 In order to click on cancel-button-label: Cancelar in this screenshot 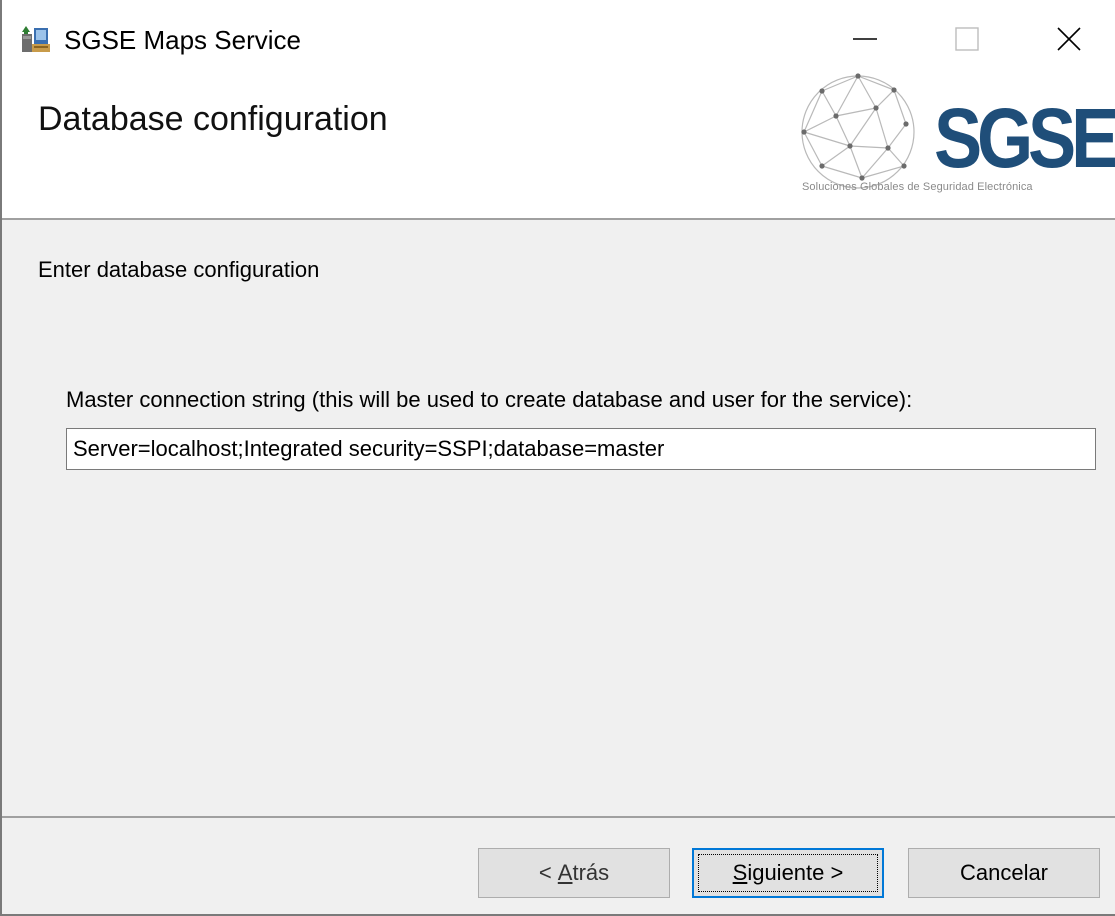, I will do `click(1004, 872)`.